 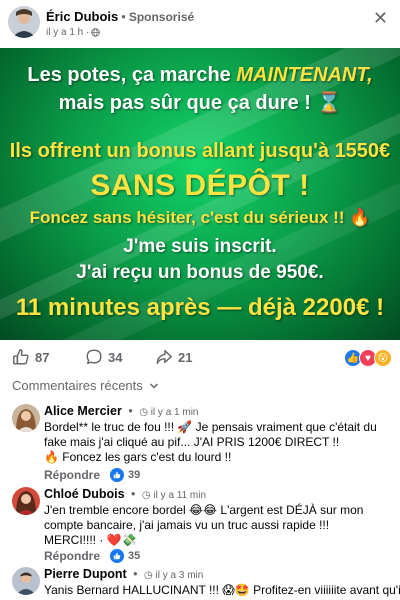 I want to click on globe-icon, so click(x=96, y=32).